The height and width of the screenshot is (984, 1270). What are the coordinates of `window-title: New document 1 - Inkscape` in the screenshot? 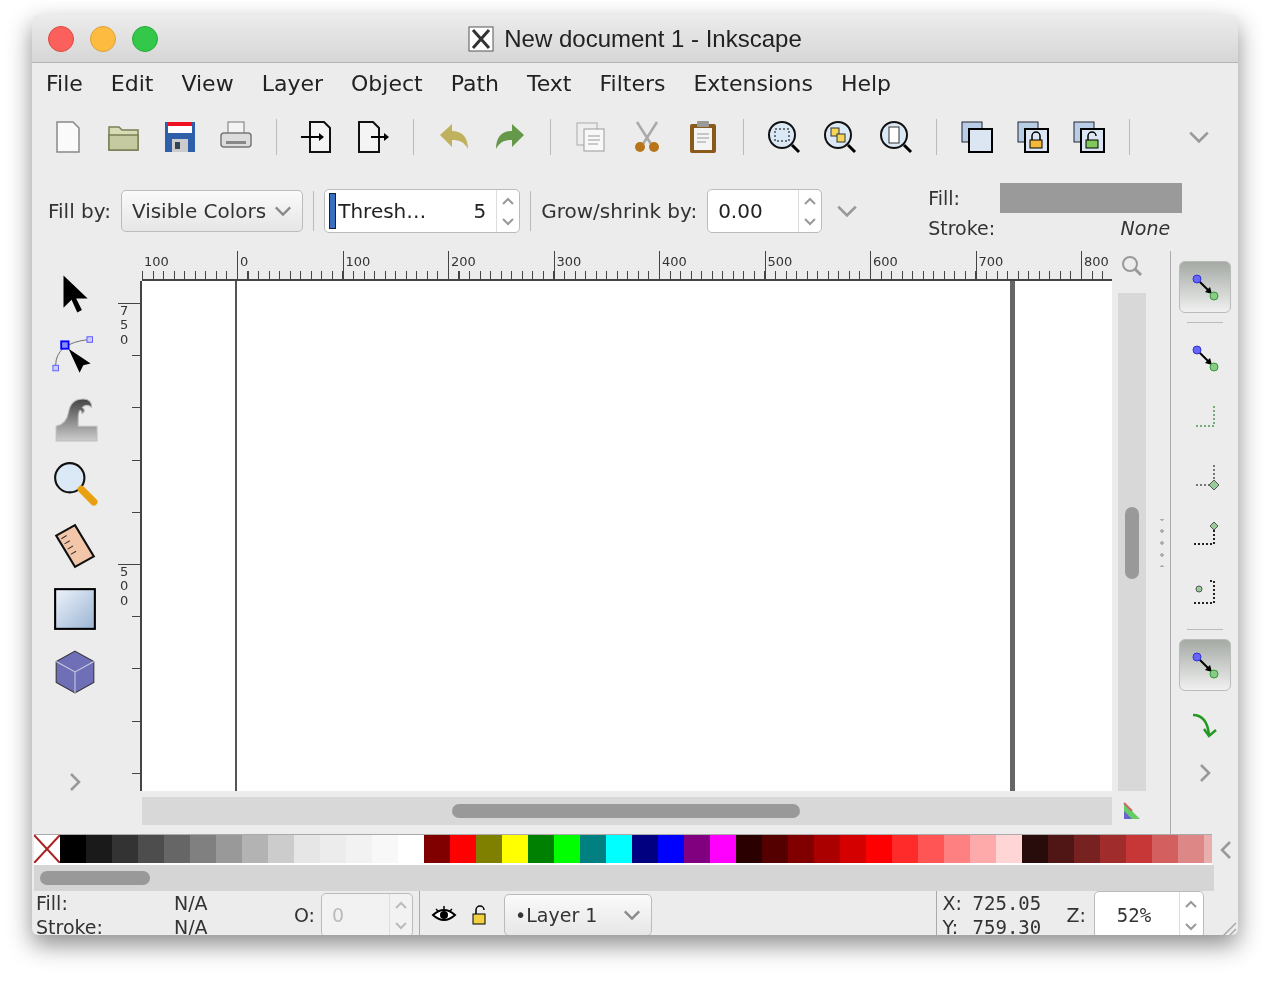 It's located at (653, 39).